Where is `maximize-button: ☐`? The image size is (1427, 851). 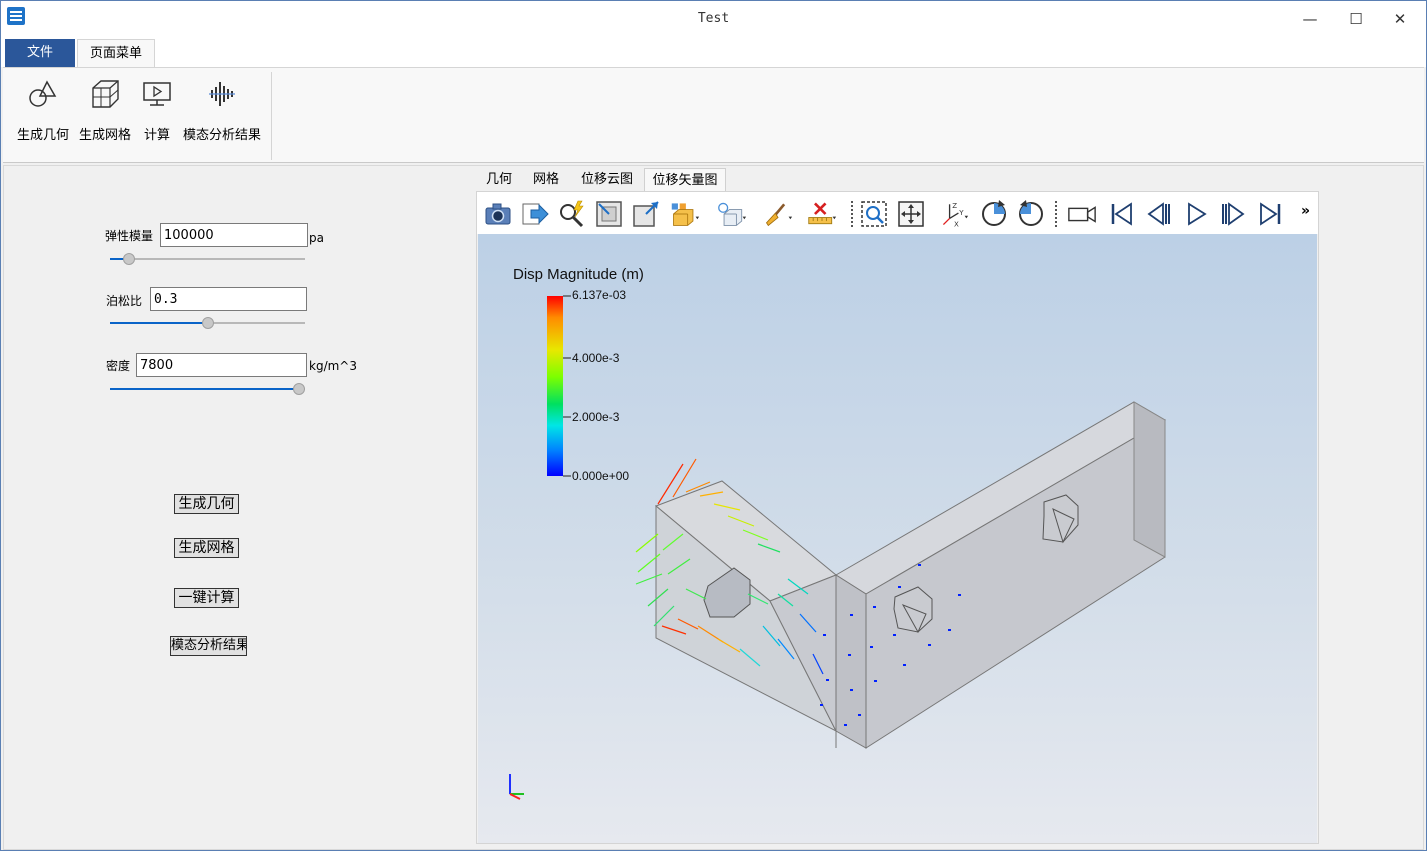
maximize-button: ☐ is located at coordinates (1356, 19).